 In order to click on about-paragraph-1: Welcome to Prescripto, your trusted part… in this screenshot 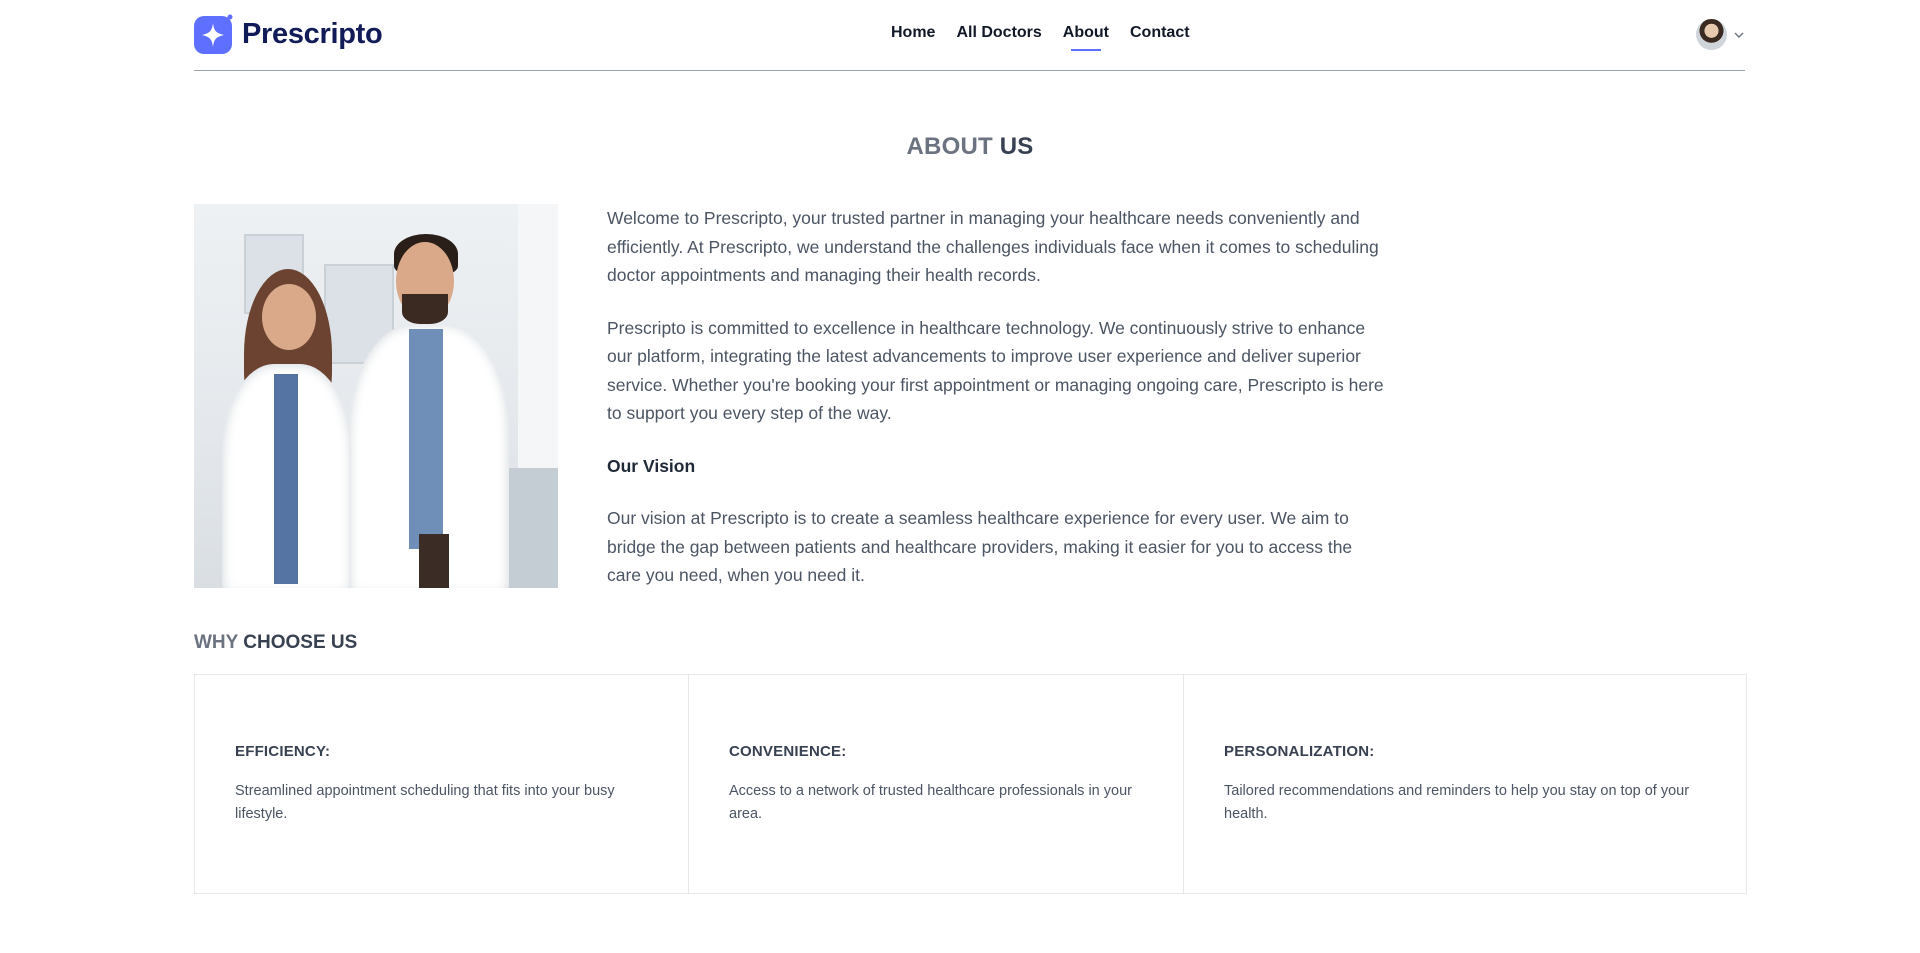, I will do `click(993, 246)`.